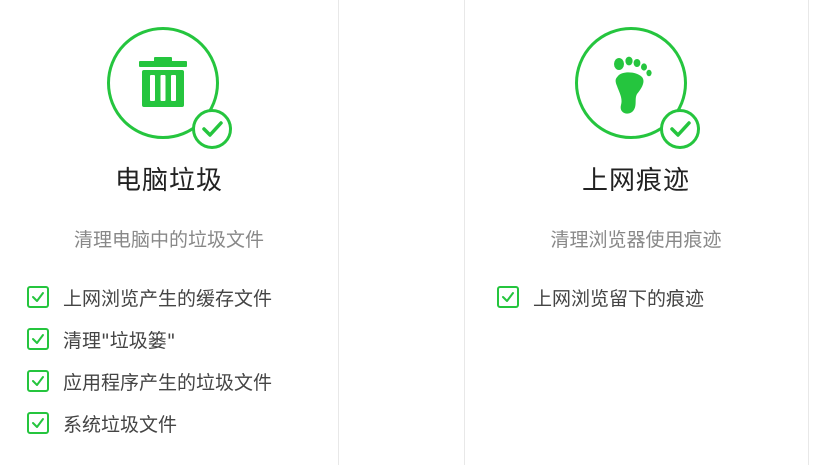  I want to click on option-app-junk: 应用程序产生的垃圾文件, so click(149, 381).